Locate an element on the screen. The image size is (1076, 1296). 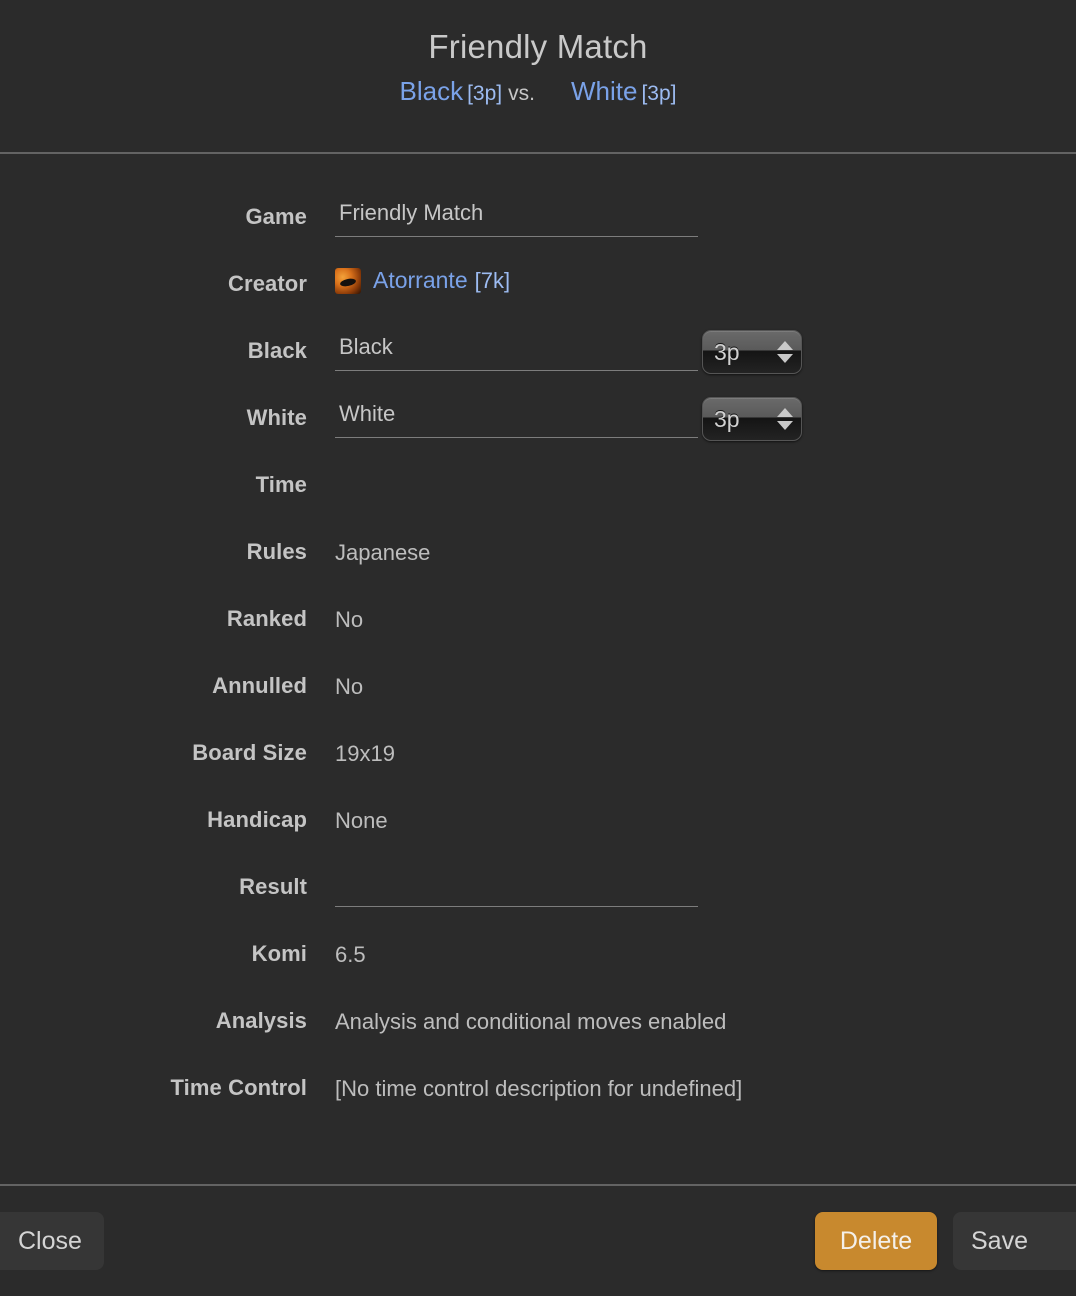
field-row-game: Game is located at coordinates (538, 231).